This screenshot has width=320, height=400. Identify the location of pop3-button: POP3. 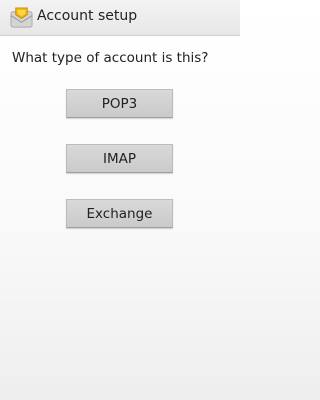
(119, 103).